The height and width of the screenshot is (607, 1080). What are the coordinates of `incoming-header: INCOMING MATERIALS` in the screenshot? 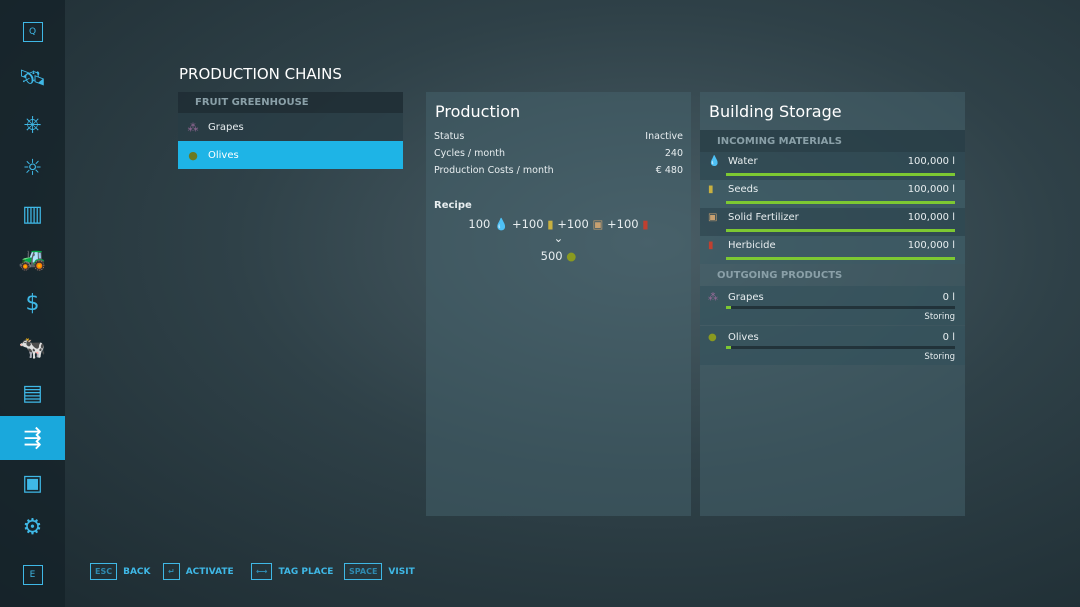 It's located at (832, 141).